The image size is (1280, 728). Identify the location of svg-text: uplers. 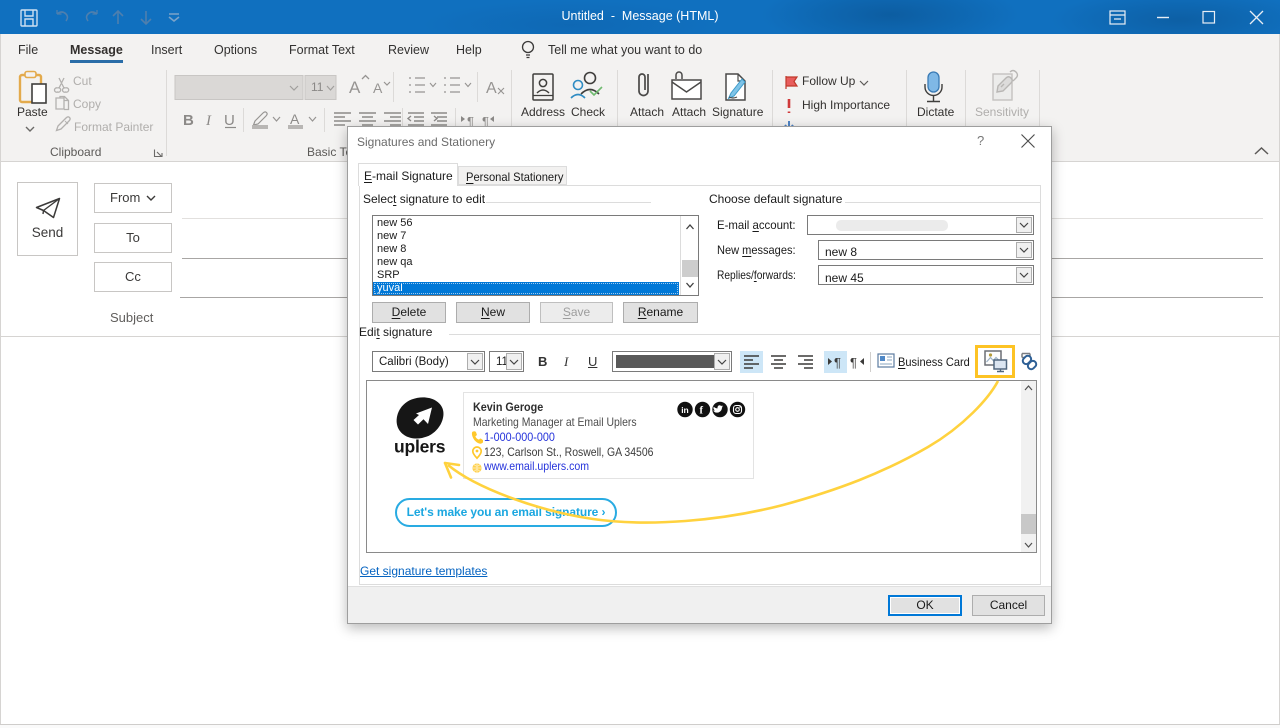
(420, 447).